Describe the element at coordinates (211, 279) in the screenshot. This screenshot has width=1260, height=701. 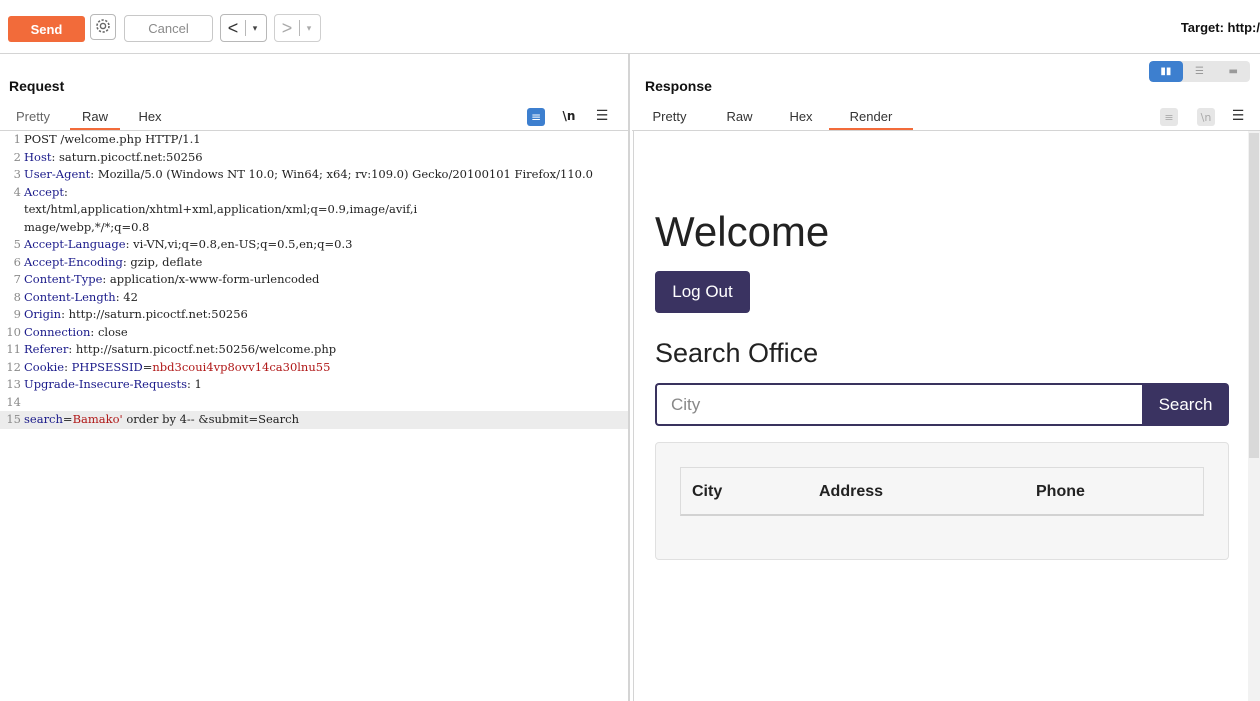
I see `code-text: : application/x-www-form-urlencoded` at that location.